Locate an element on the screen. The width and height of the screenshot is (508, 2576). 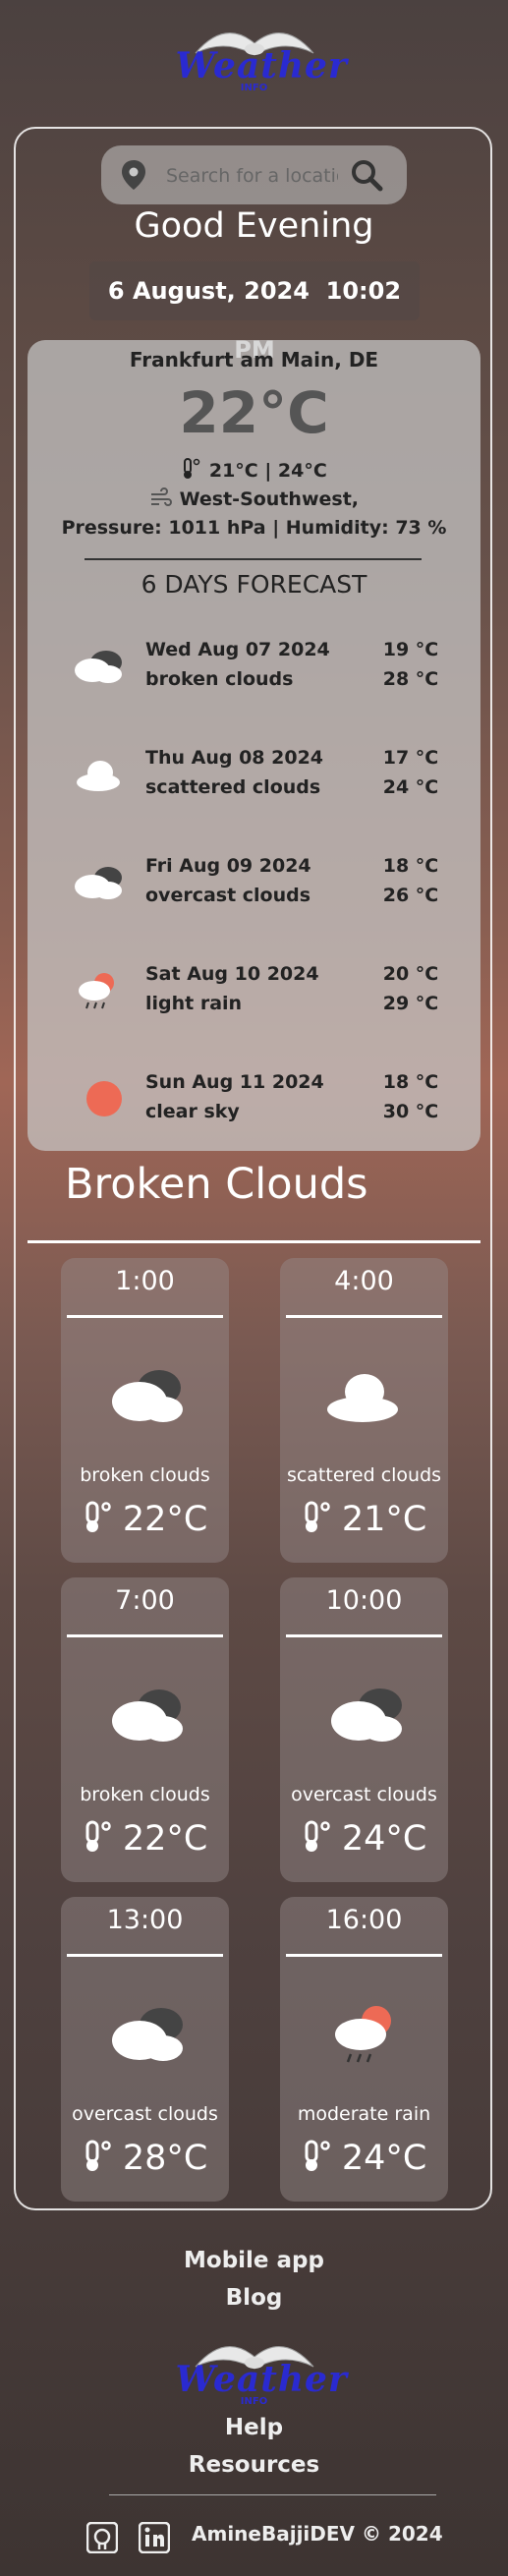
forecast-max: 30 °C is located at coordinates (410, 1112).